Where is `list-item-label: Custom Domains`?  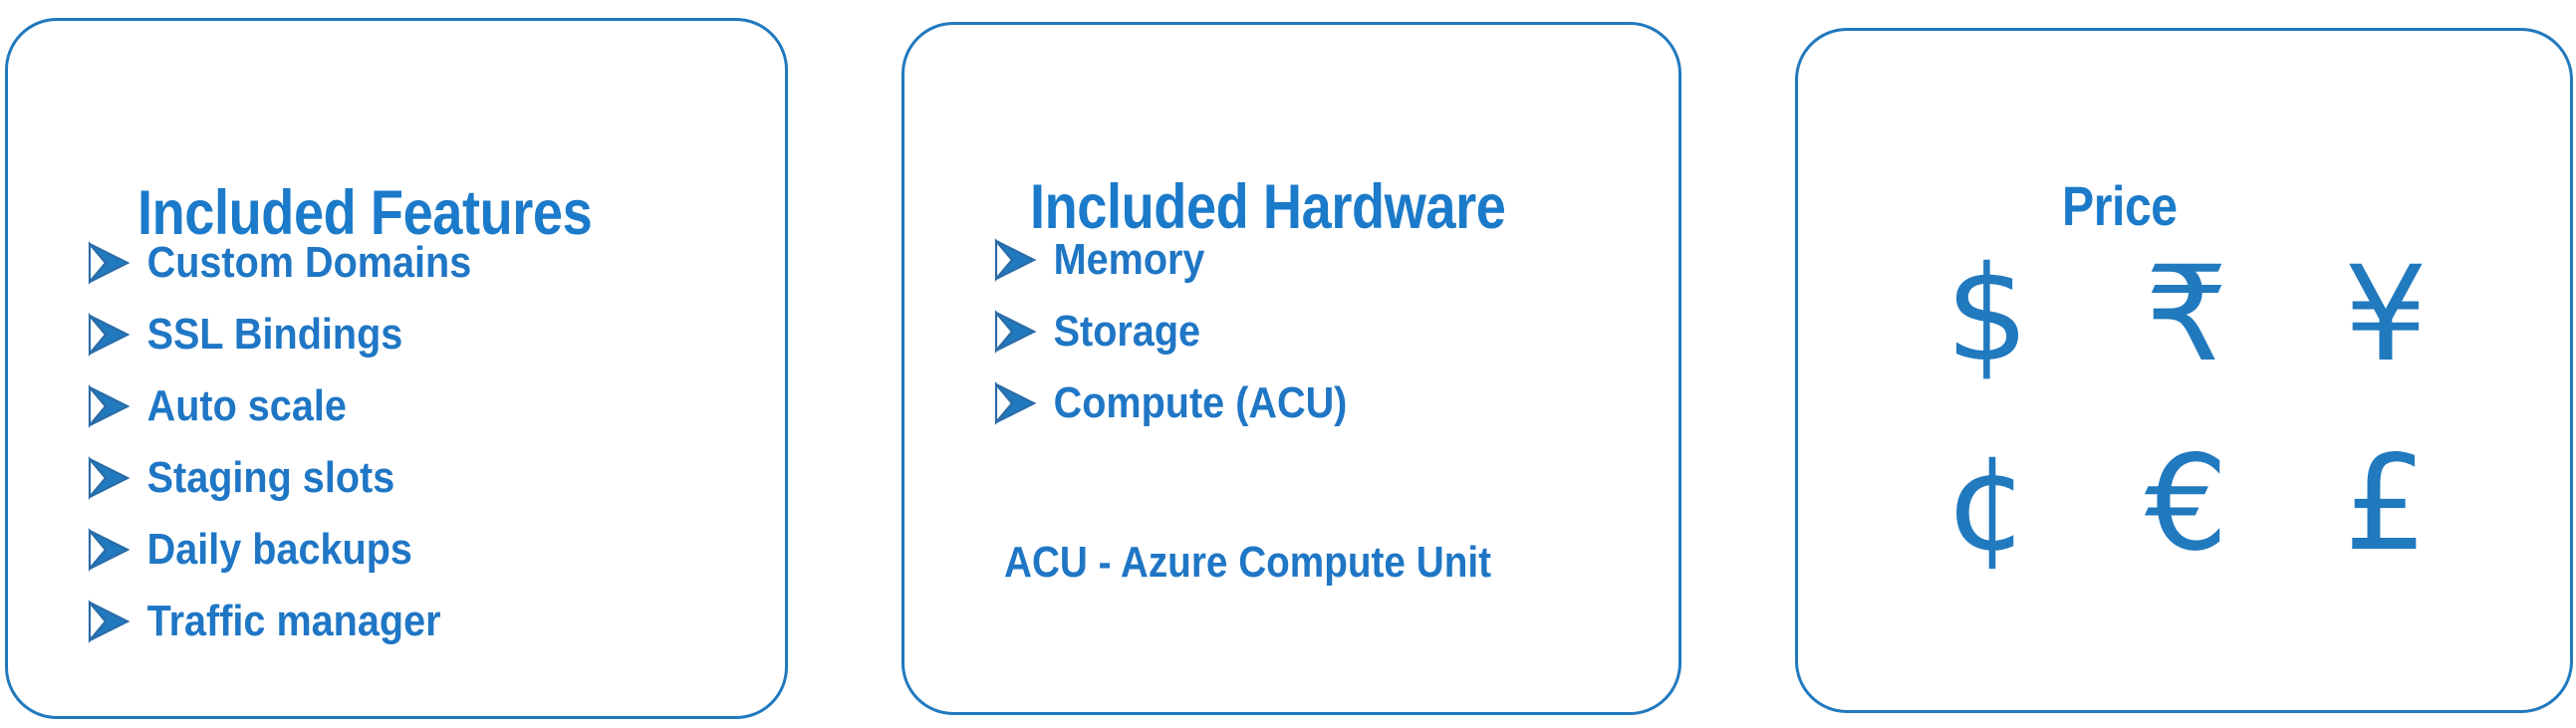
list-item-label: Custom Domains is located at coordinates (309, 262).